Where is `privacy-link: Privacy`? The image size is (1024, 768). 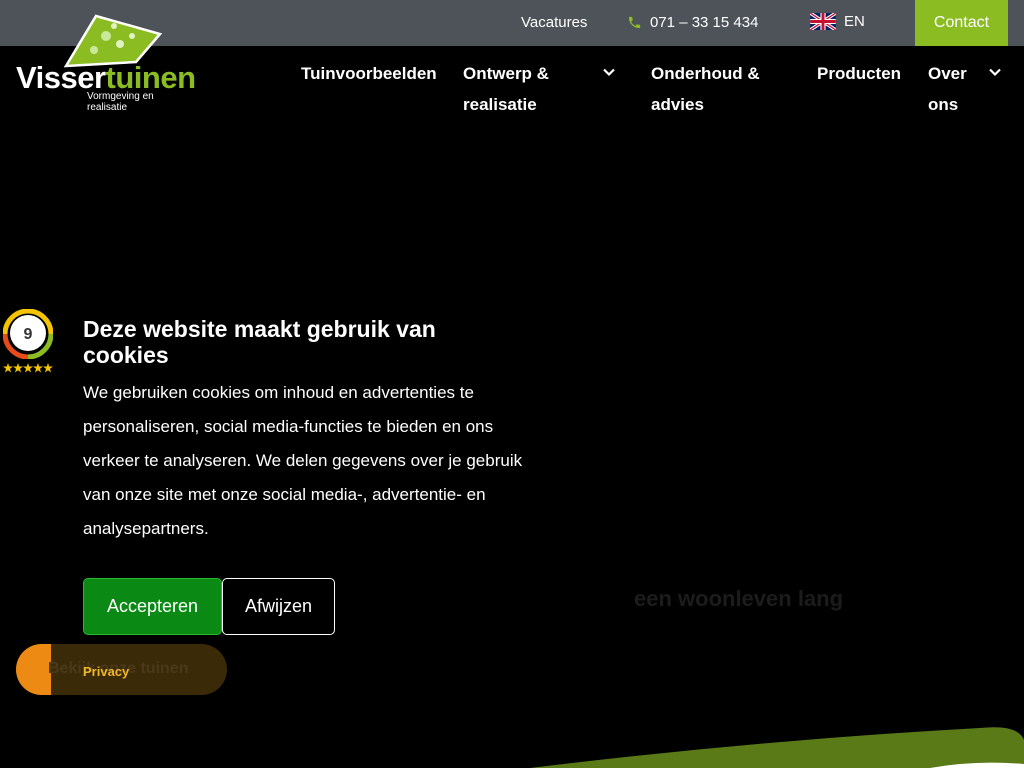
privacy-link: Privacy is located at coordinates (106, 671).